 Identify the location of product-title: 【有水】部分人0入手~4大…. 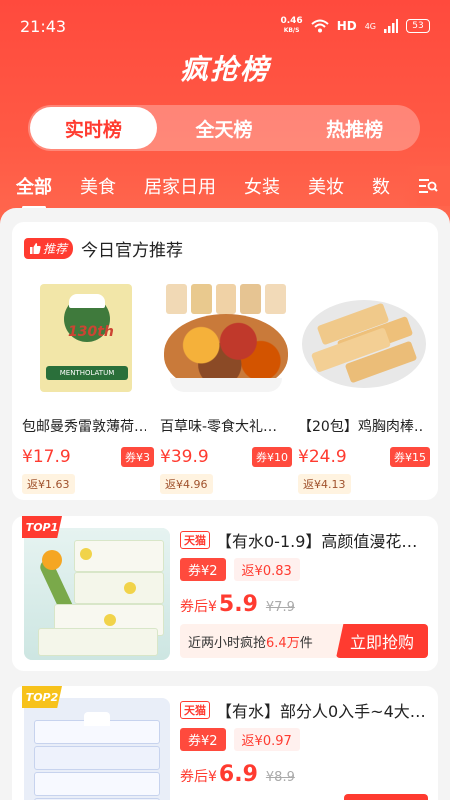
(321, 711).